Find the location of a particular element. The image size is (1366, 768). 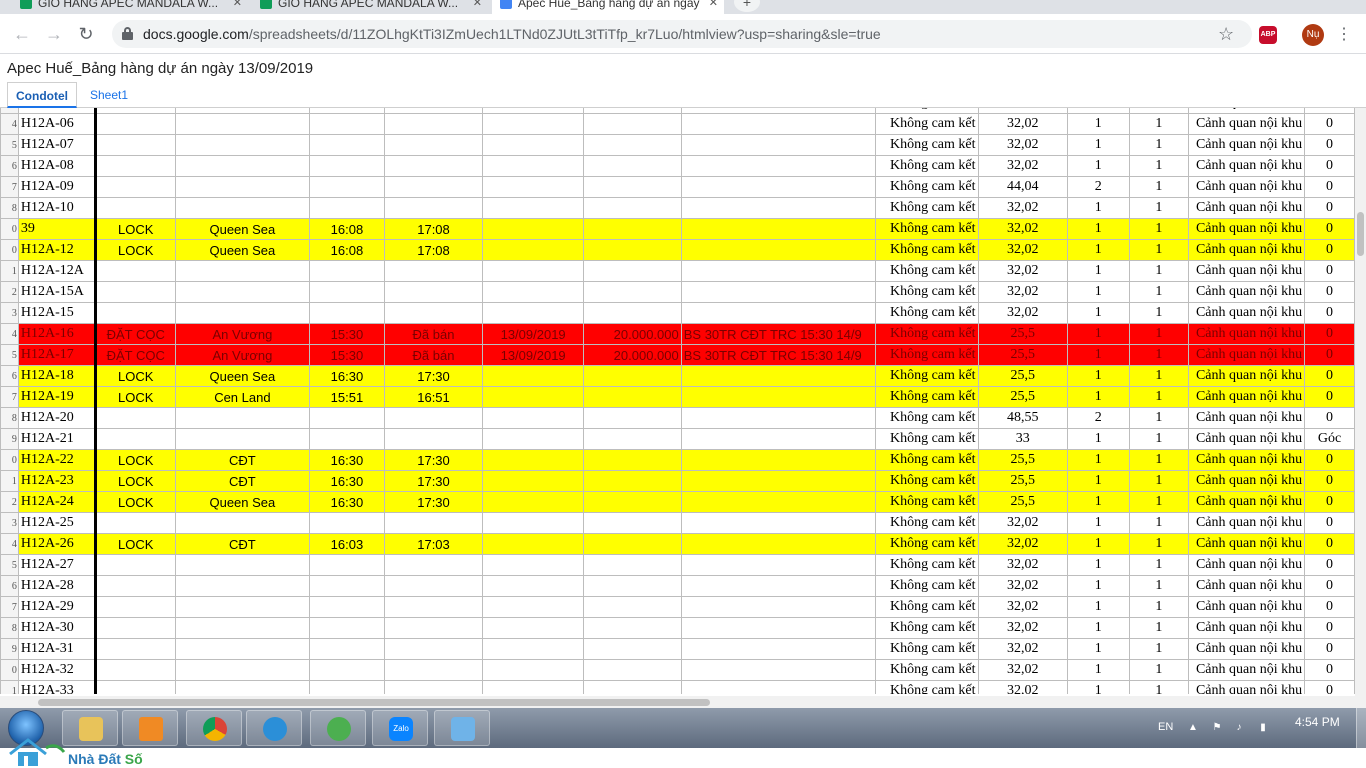

deposit-amount-cell: 20.000.000 is located at coordinates (632, 355).